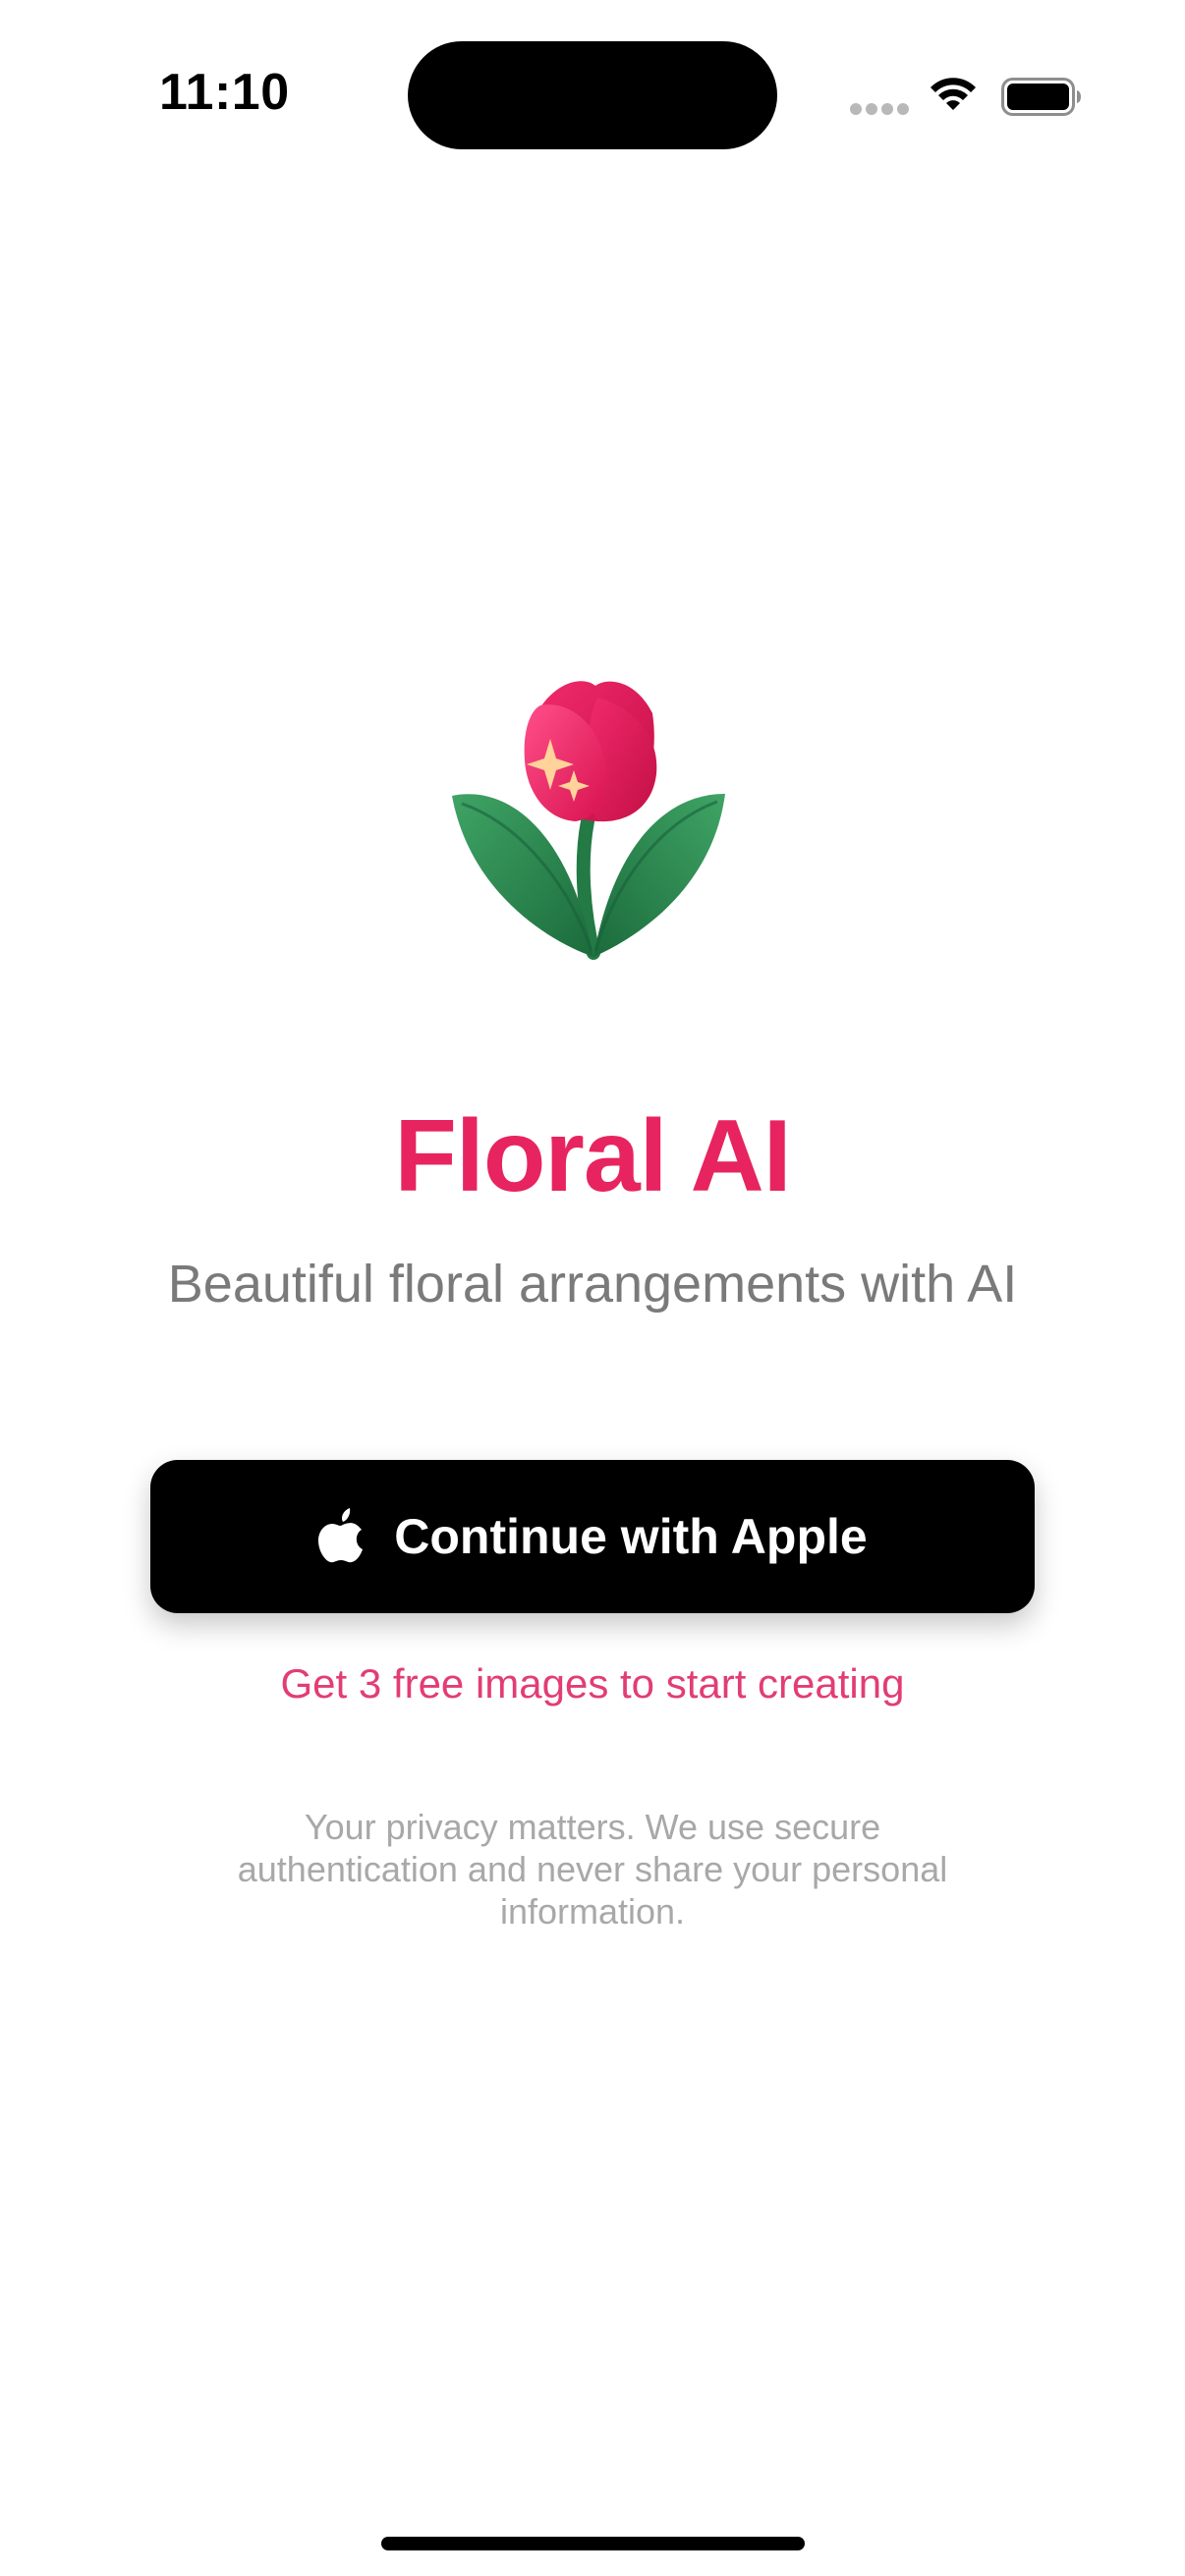 This screenshot has width=1185, height=2576. I want to click on home-indicator, so click(593, 2543).